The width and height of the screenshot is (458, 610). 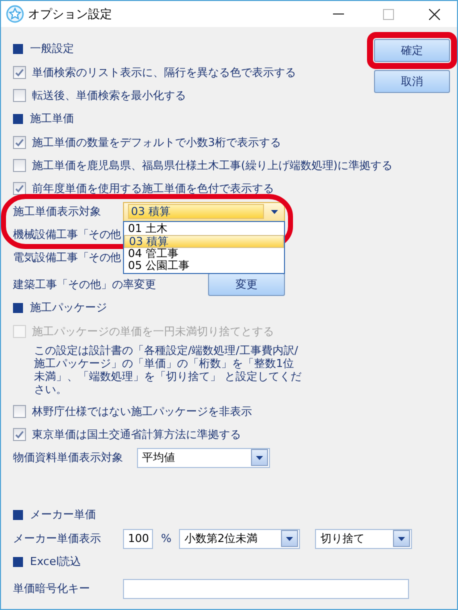 What do you see at coordinates (412, 81) in the screenshot?
I see `cancel-button: 取消` at bounding box center [412, 81].